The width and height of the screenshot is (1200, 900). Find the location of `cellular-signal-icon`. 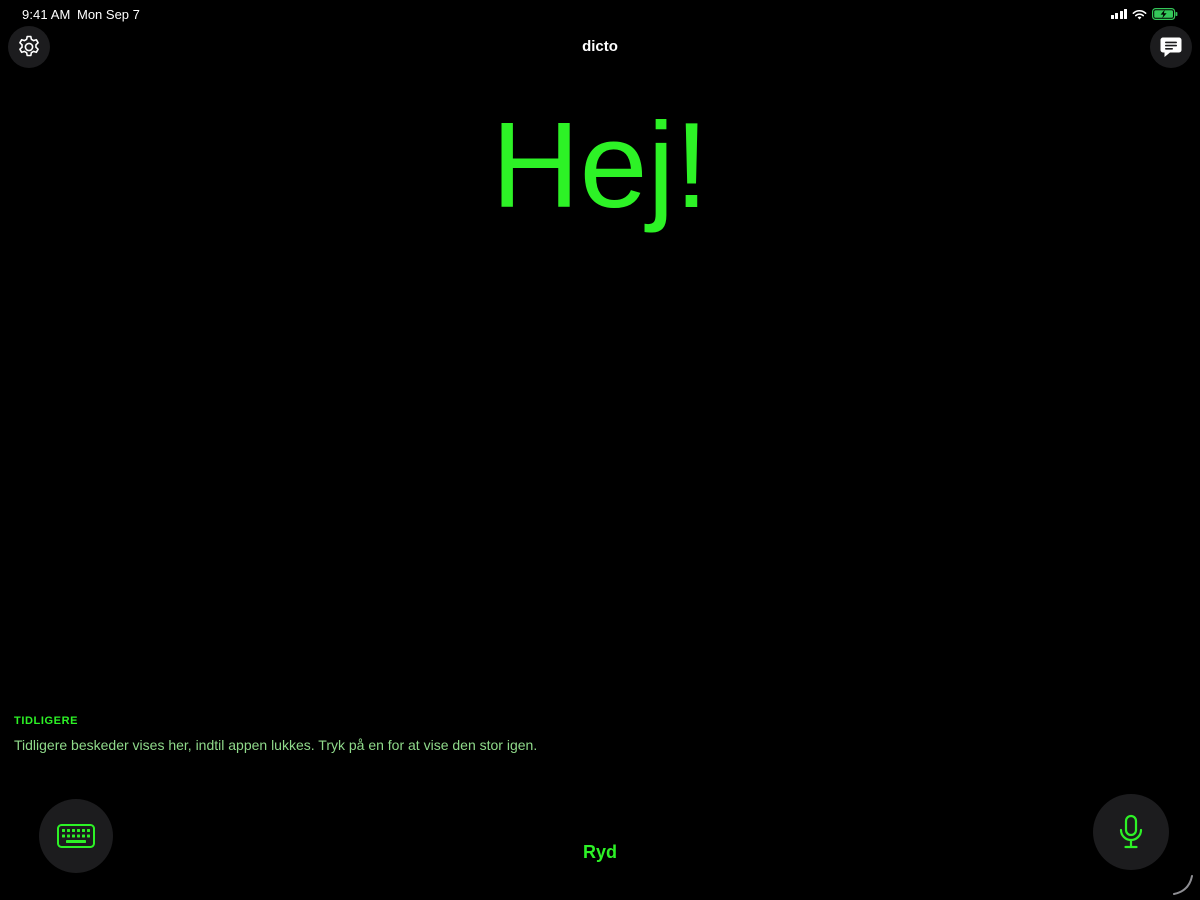

cellular-signal-icon is located at coordinates (1118, 14).